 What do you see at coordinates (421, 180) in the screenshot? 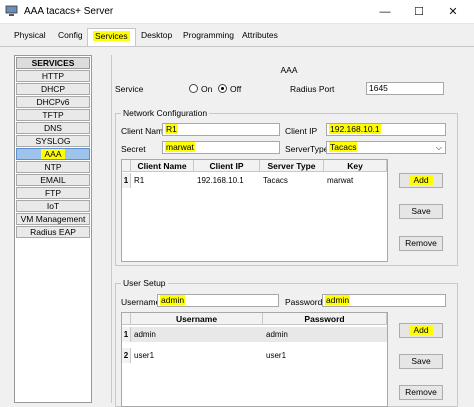
I see `add-client-button: Add` at bounding box center [421, 180].